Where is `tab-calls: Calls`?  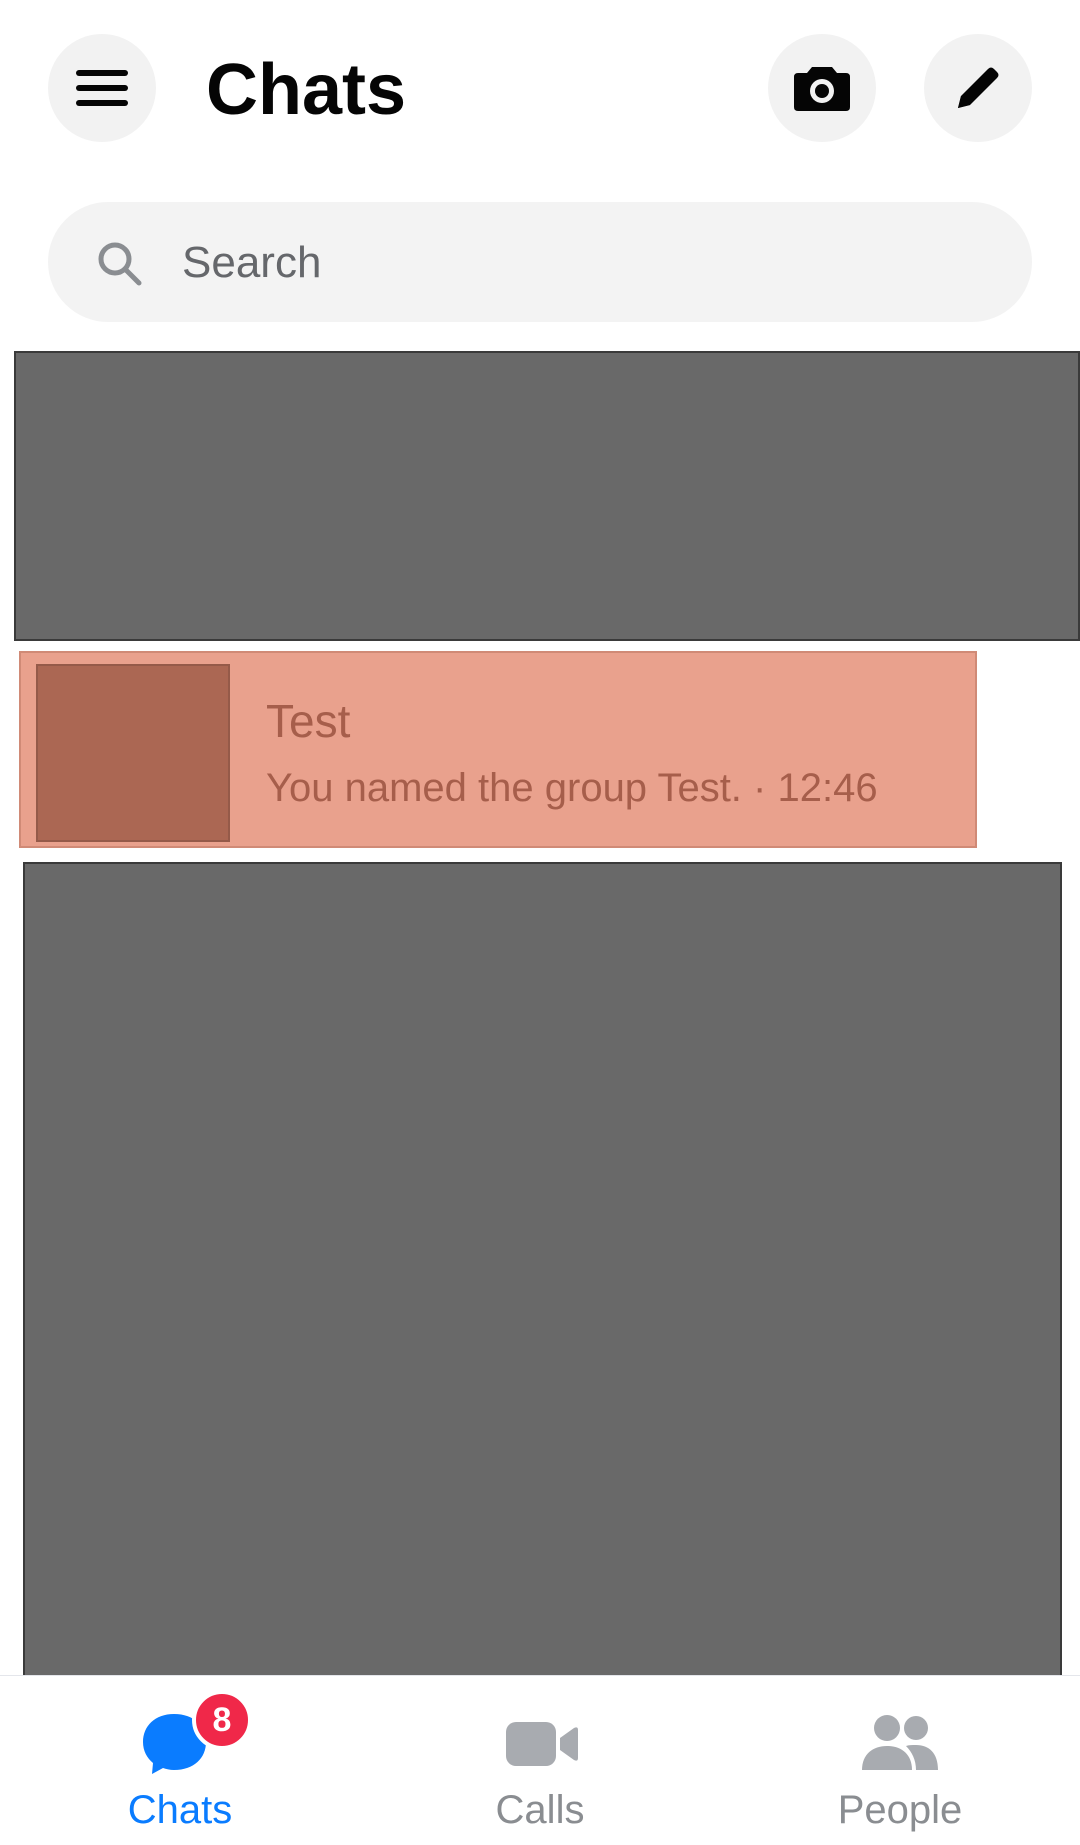 tab-calls: Calls is located at coordinates (540, 1760).